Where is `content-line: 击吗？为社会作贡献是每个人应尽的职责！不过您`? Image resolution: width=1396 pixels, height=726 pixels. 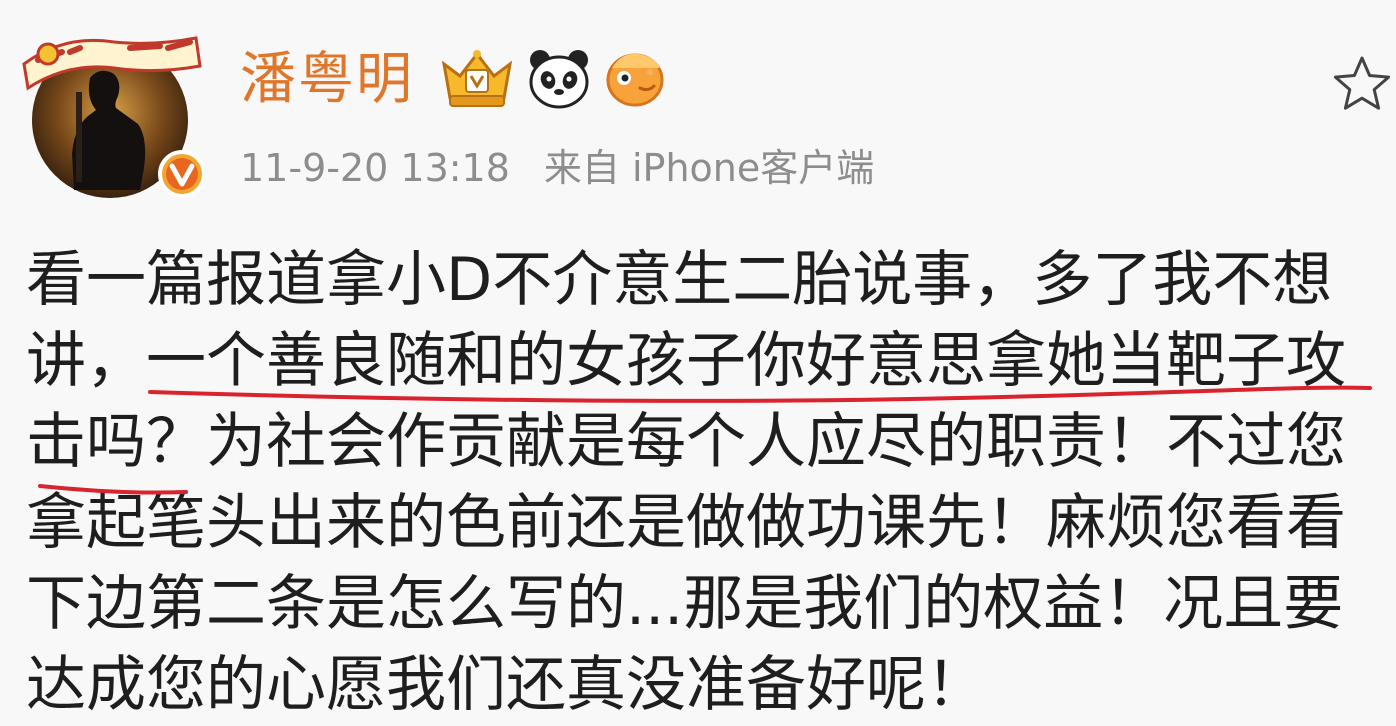
content-line: 击吗？为社会作贡献是每个人应尽的职责！不过您 is located at coordinates (686, 442).